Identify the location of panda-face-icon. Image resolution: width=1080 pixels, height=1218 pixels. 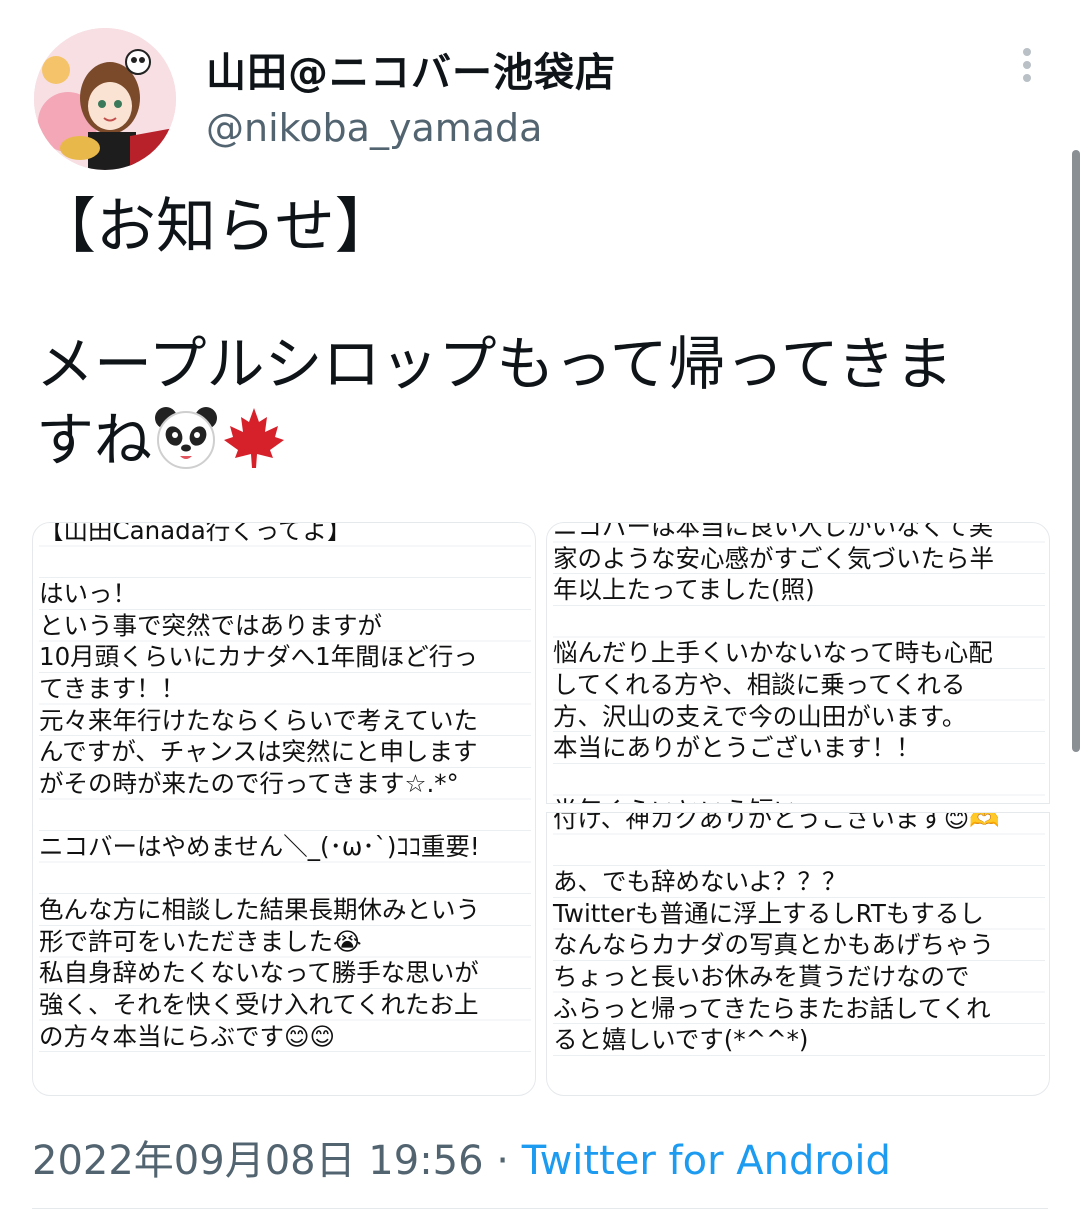
(186, 438).